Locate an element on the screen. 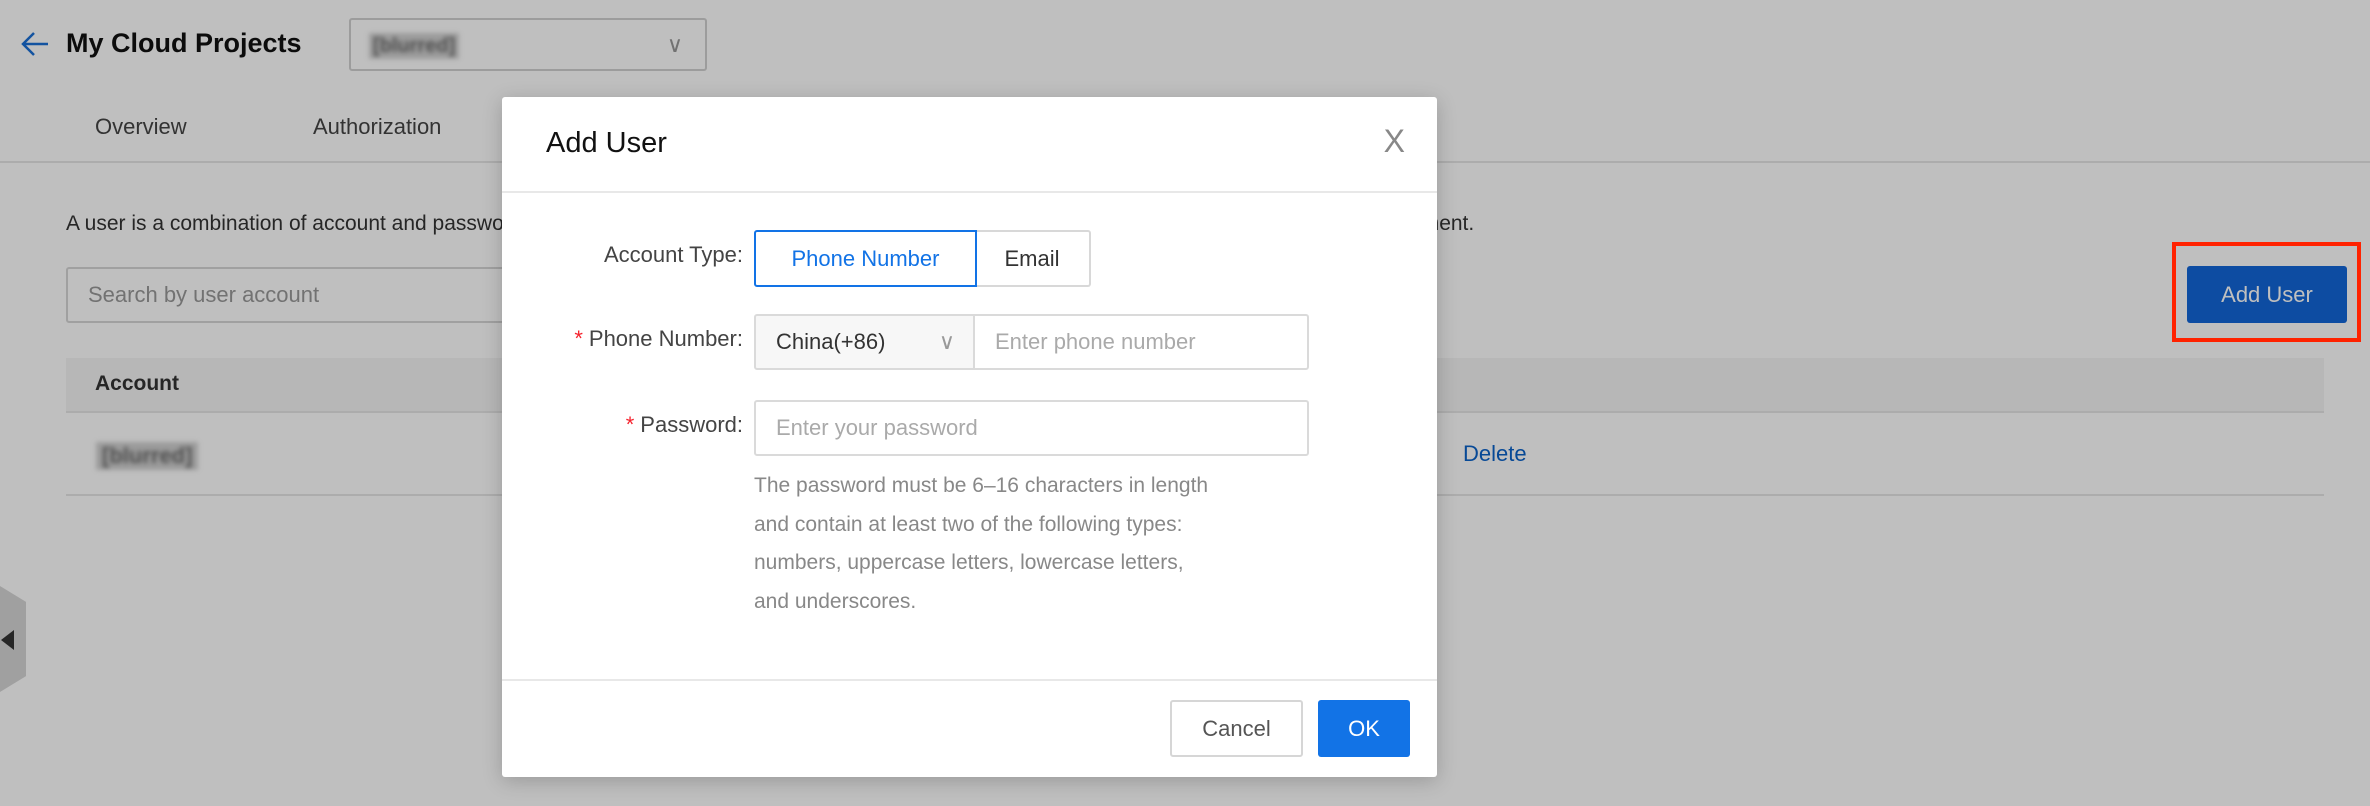 The width and height of the screenshot is (2370, 806). account-type-email: Email is located at coordinates (1033, 258).